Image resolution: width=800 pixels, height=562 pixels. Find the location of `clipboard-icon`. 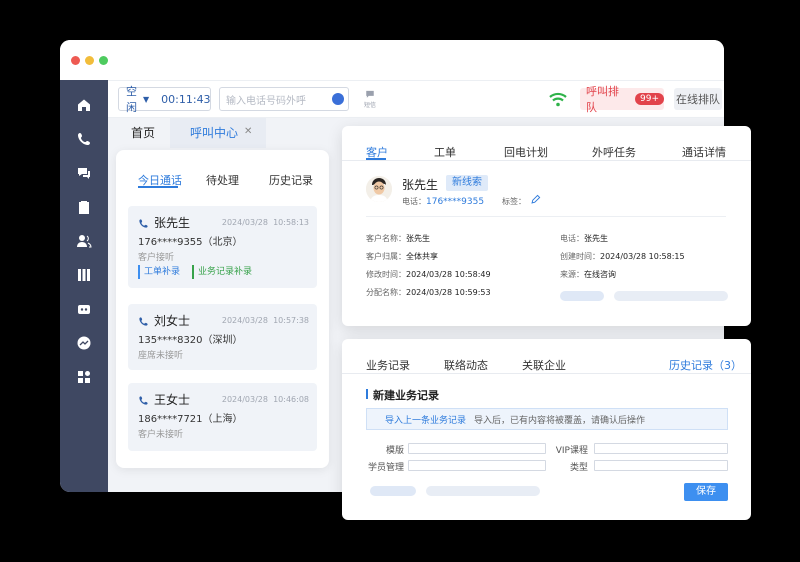

clipboard-icon is located at coordinates (84, 207).